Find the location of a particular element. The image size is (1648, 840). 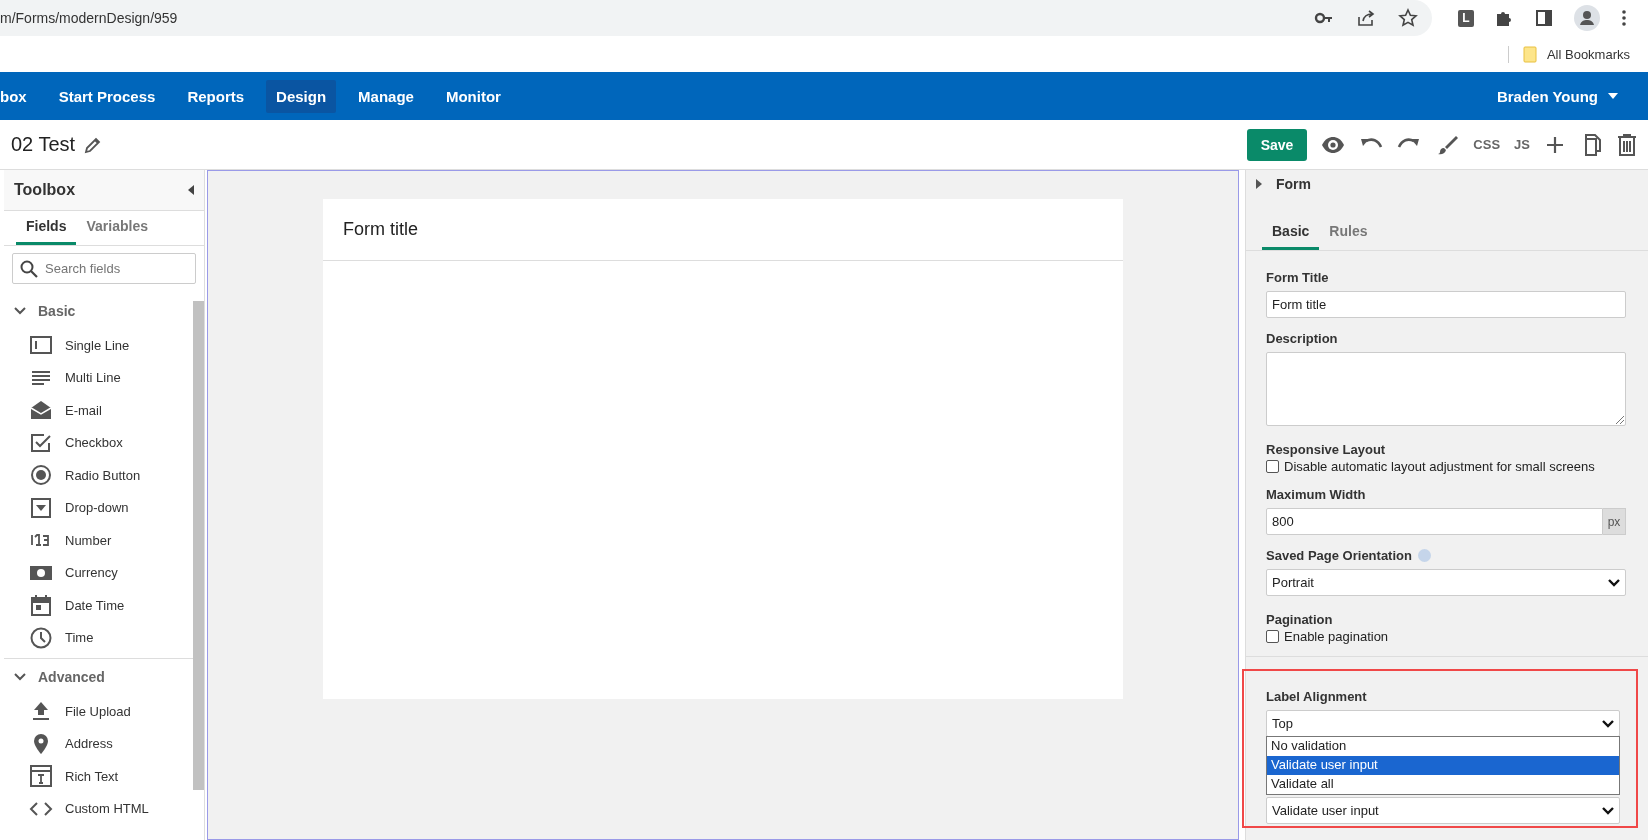

field-label: Label Alignment is located at coordinates (1317, 696).